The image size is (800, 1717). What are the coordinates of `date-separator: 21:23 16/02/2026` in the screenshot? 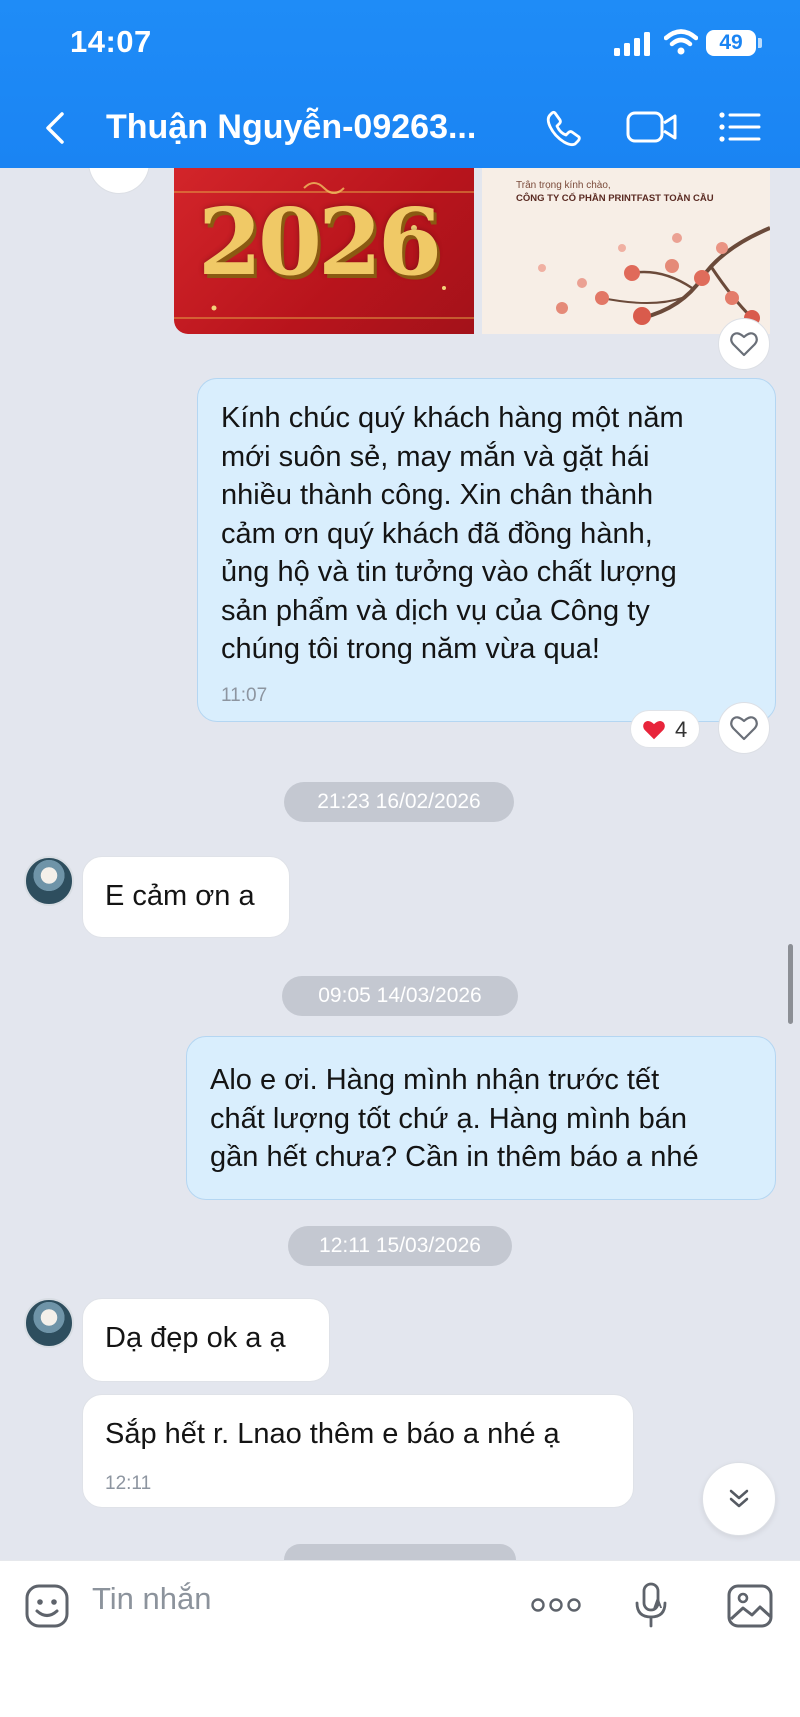 It's located at (399, 802).